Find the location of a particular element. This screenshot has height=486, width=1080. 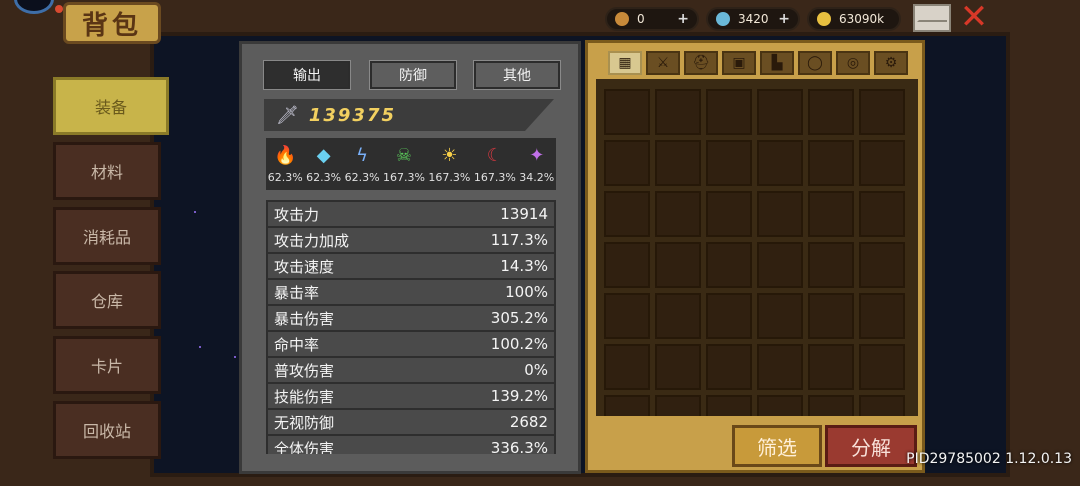

power-value: 139375 is located at coordinates (352, 115).